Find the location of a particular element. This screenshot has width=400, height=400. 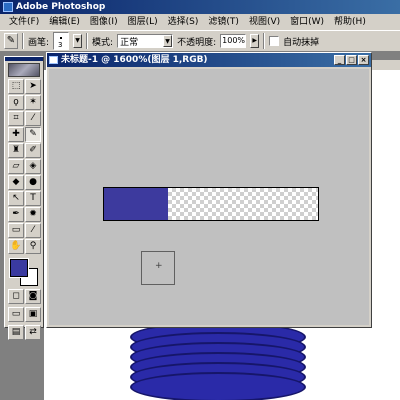

menu-help: 帮助(H) is located at coordinates (350, 22).